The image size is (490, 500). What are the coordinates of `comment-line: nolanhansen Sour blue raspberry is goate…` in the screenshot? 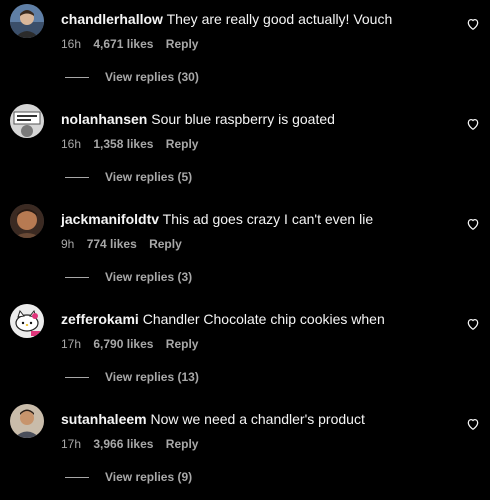 It's located at (198, 119).